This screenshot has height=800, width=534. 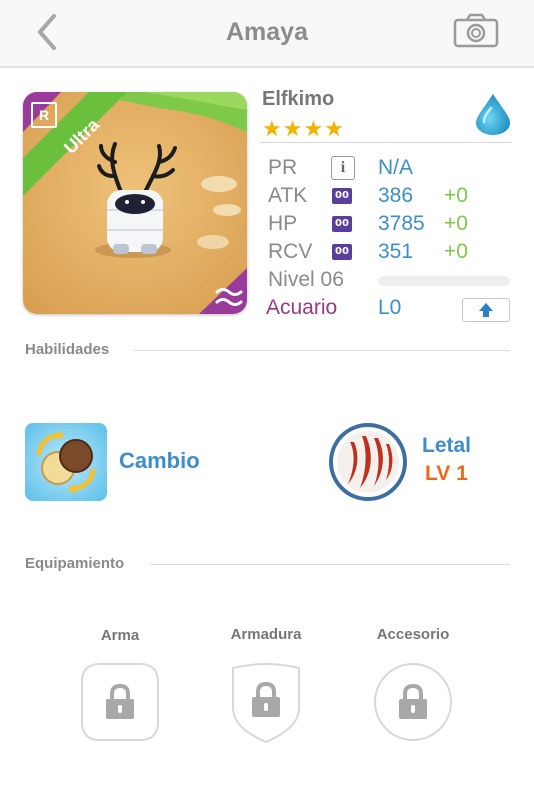 I want to click on skill-swap-icon, so click(x=66, y=462).